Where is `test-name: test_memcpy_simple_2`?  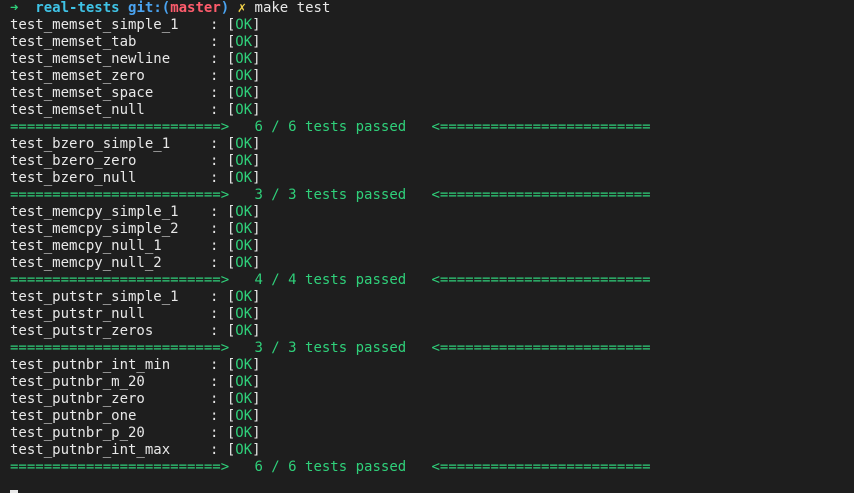 test-name: test_memcpy_simple_2 is located at coordinates (94, 229).